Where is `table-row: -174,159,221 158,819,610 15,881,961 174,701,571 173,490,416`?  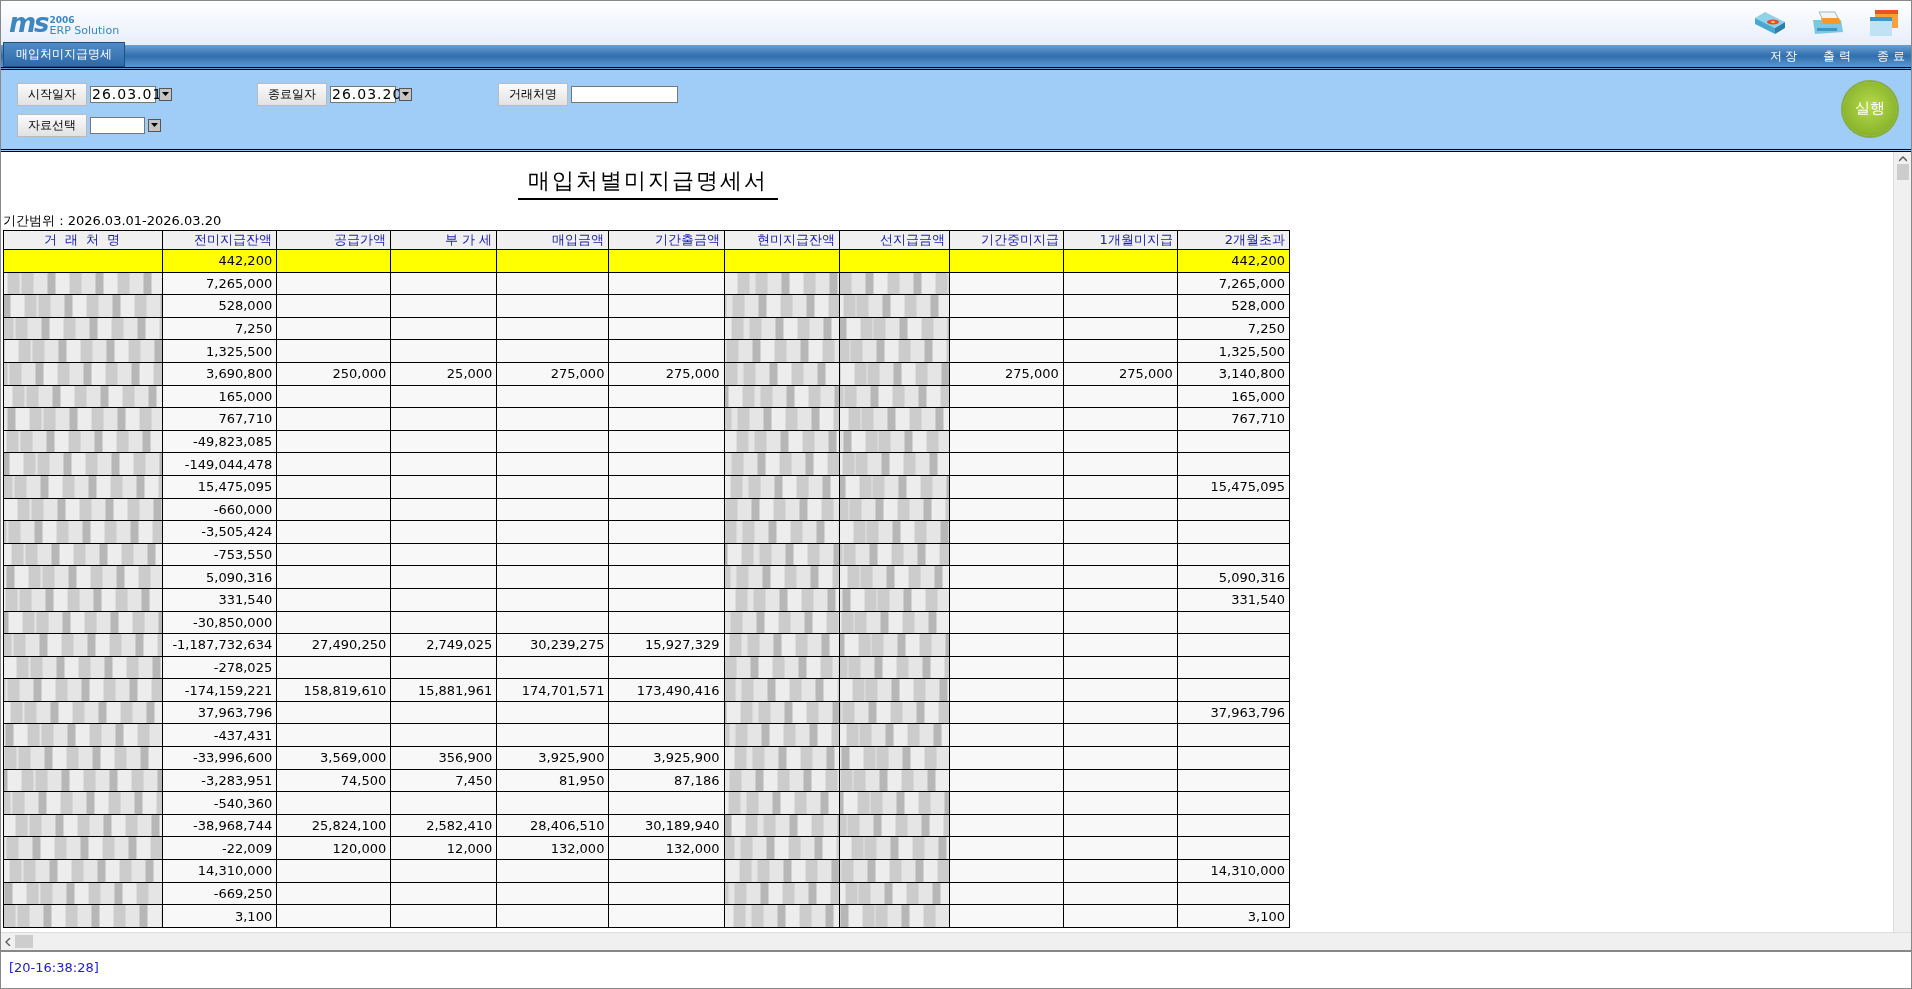
table-row: -174,159,221 158,819,610 15,881,961 174,701,571 173,490,416 is located at coordinates (646, 690).